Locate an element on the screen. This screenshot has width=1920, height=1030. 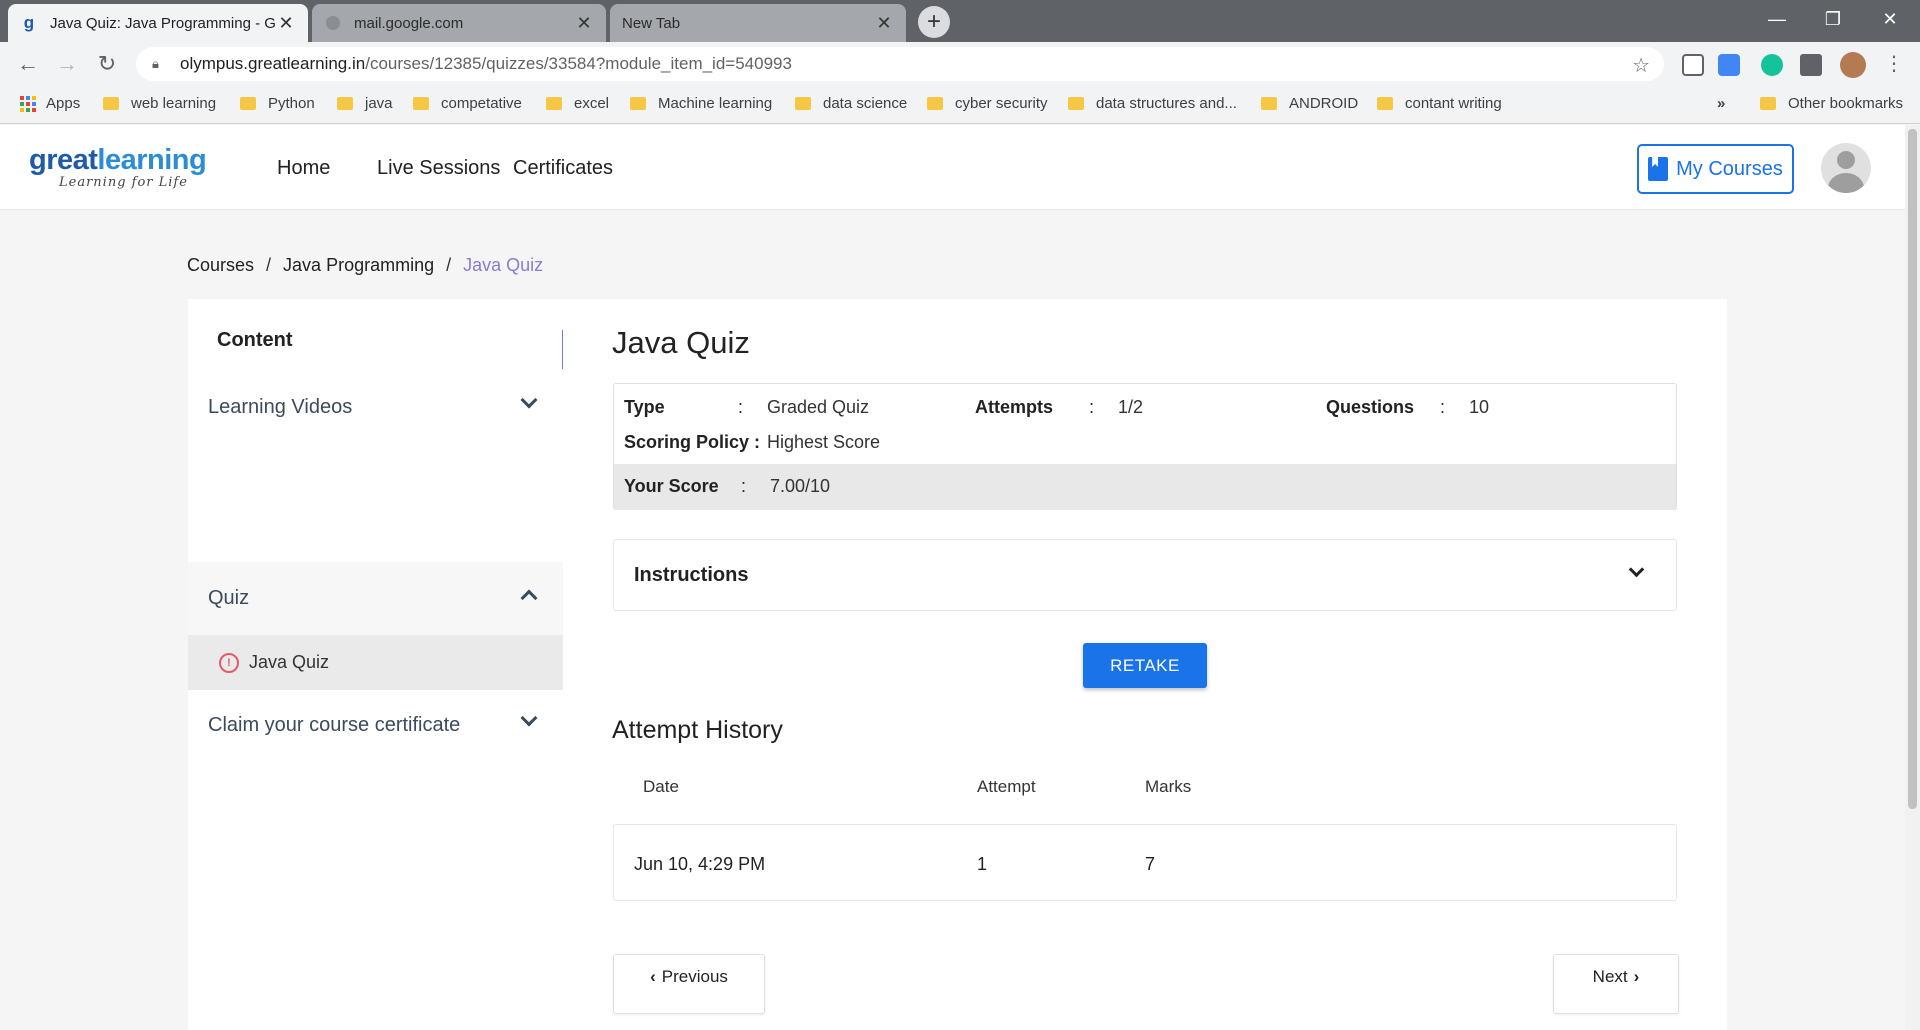
greatlearning-logo: greatlearning Learning for Life is located at coordinates (118, 167).